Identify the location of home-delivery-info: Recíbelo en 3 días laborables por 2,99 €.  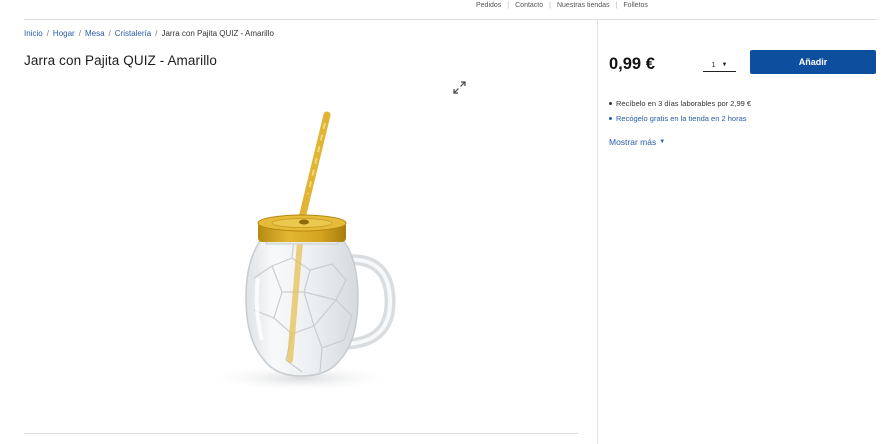
(680, 103).